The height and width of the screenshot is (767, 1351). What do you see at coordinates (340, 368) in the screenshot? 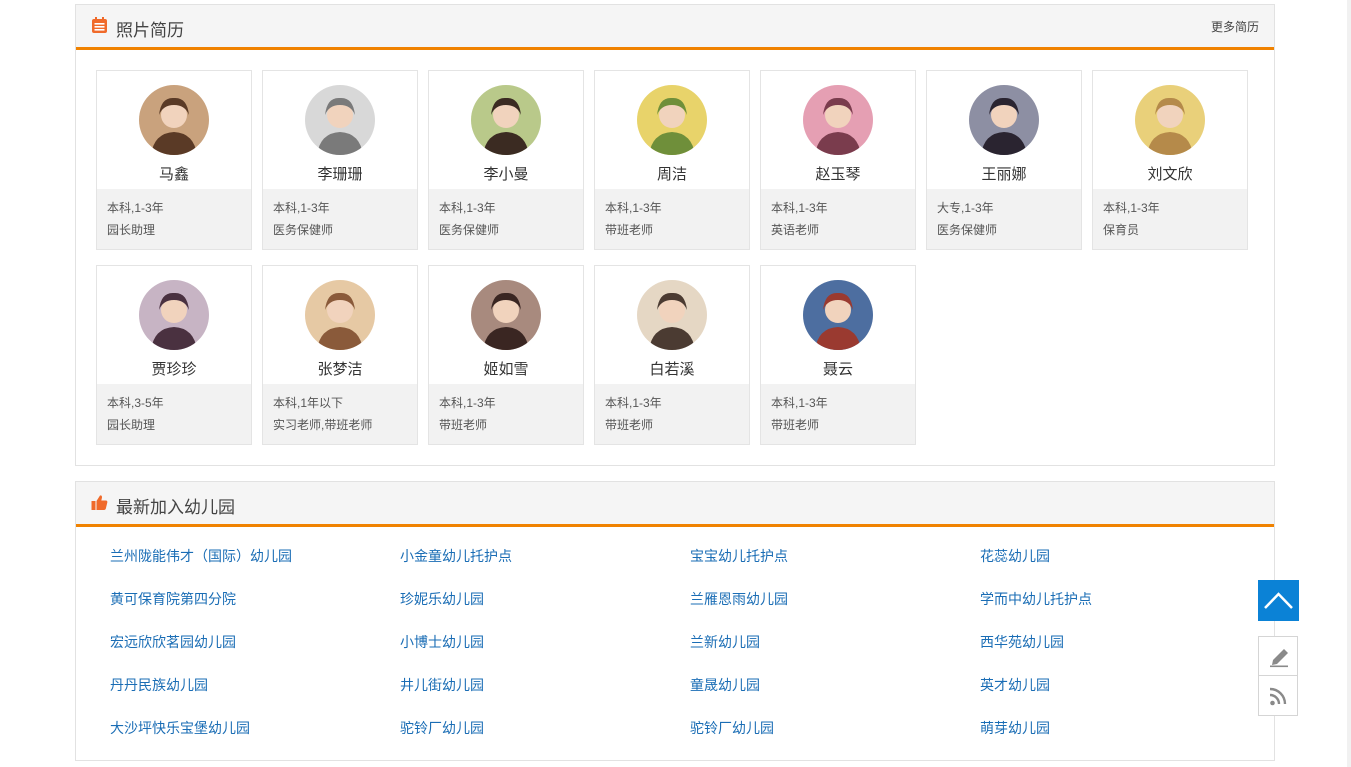
I see `candidate-name: 张梦洁` at bounding box center [340, 368].